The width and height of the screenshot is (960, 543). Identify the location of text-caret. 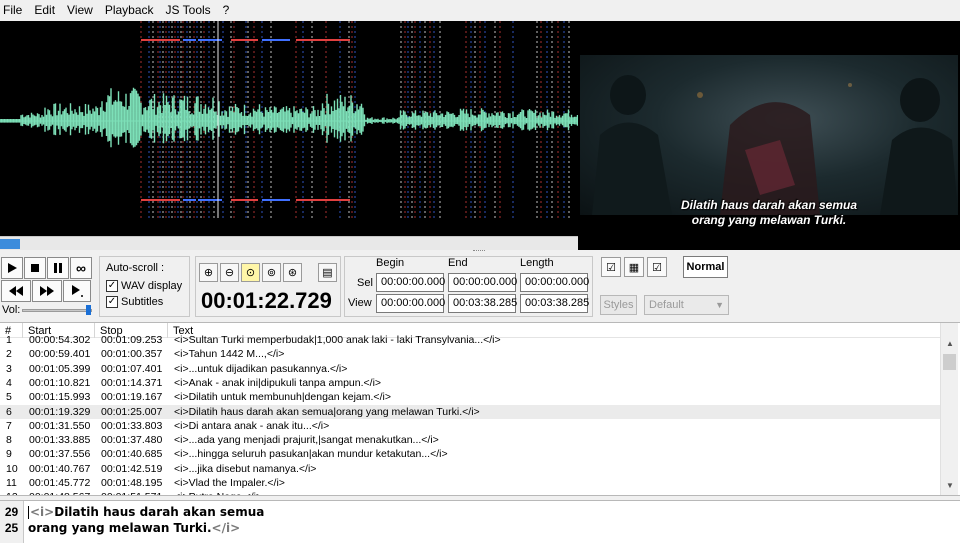
(28, 512).